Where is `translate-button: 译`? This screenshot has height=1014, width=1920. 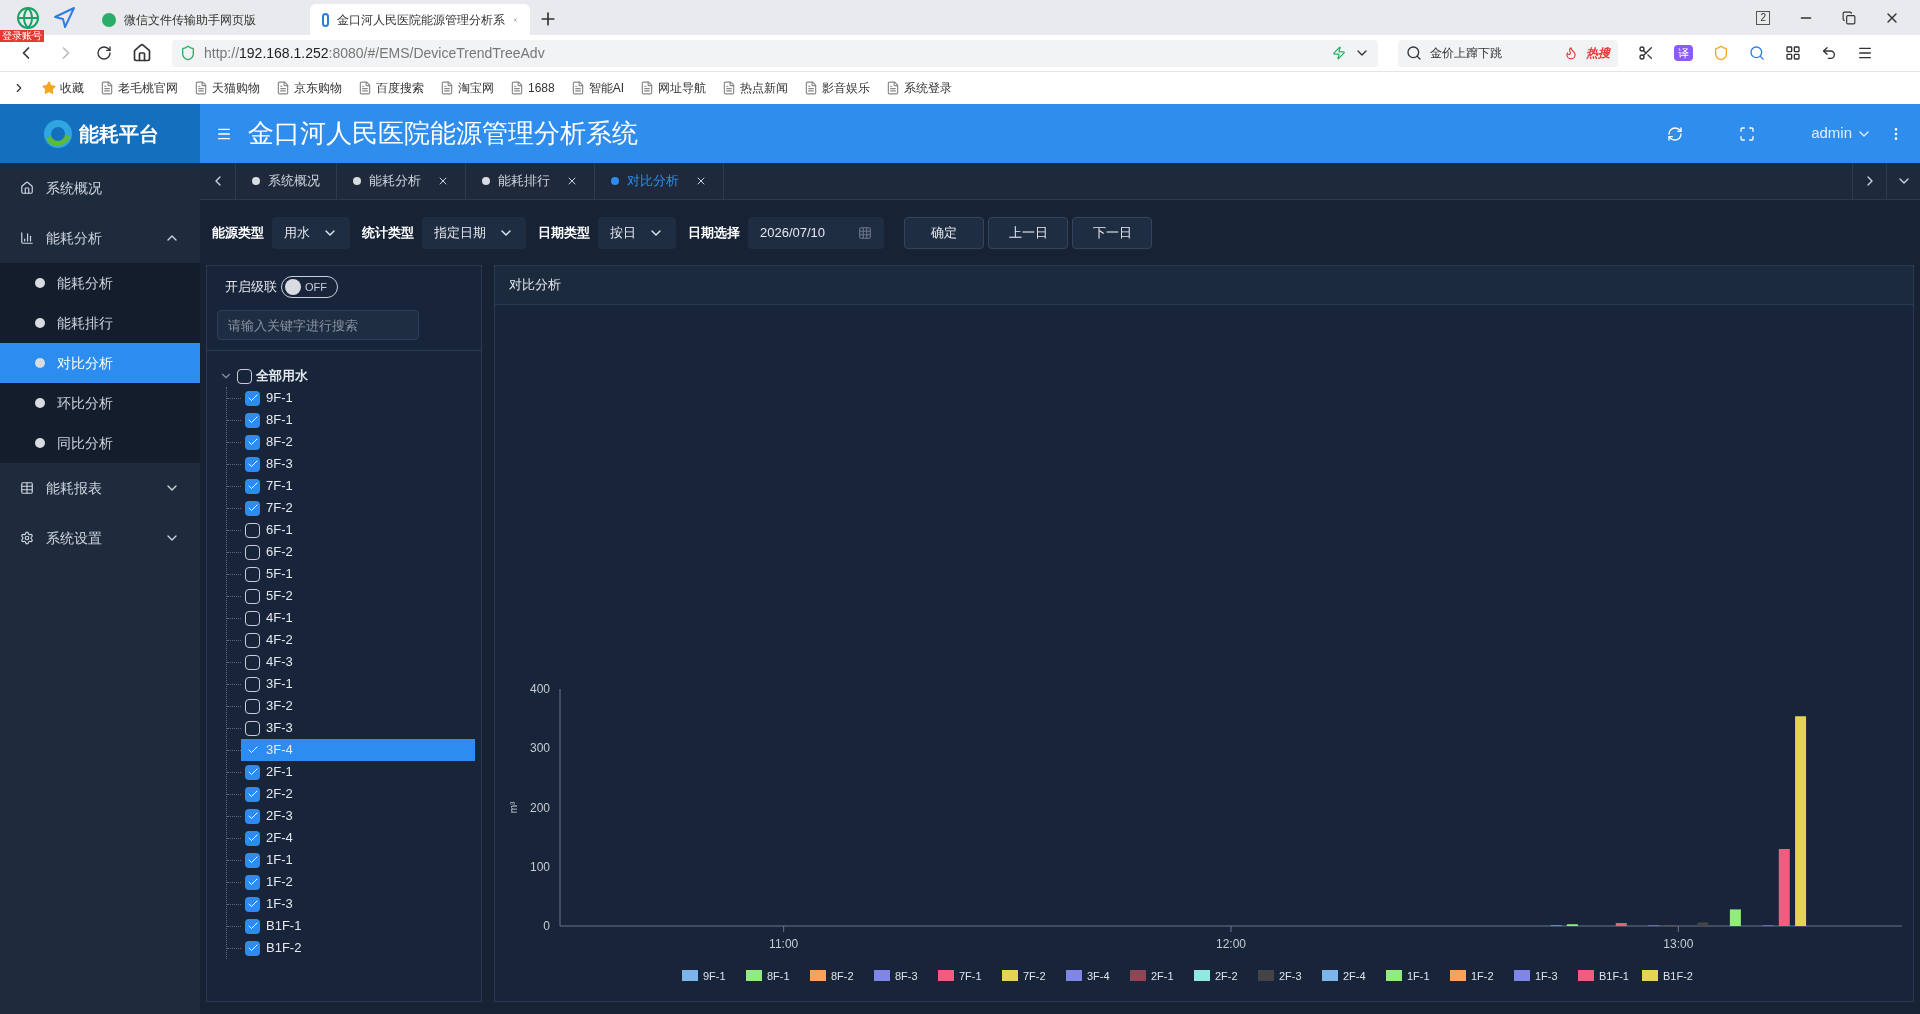
translate-button: 译 is located at coordinates (1683, 53).